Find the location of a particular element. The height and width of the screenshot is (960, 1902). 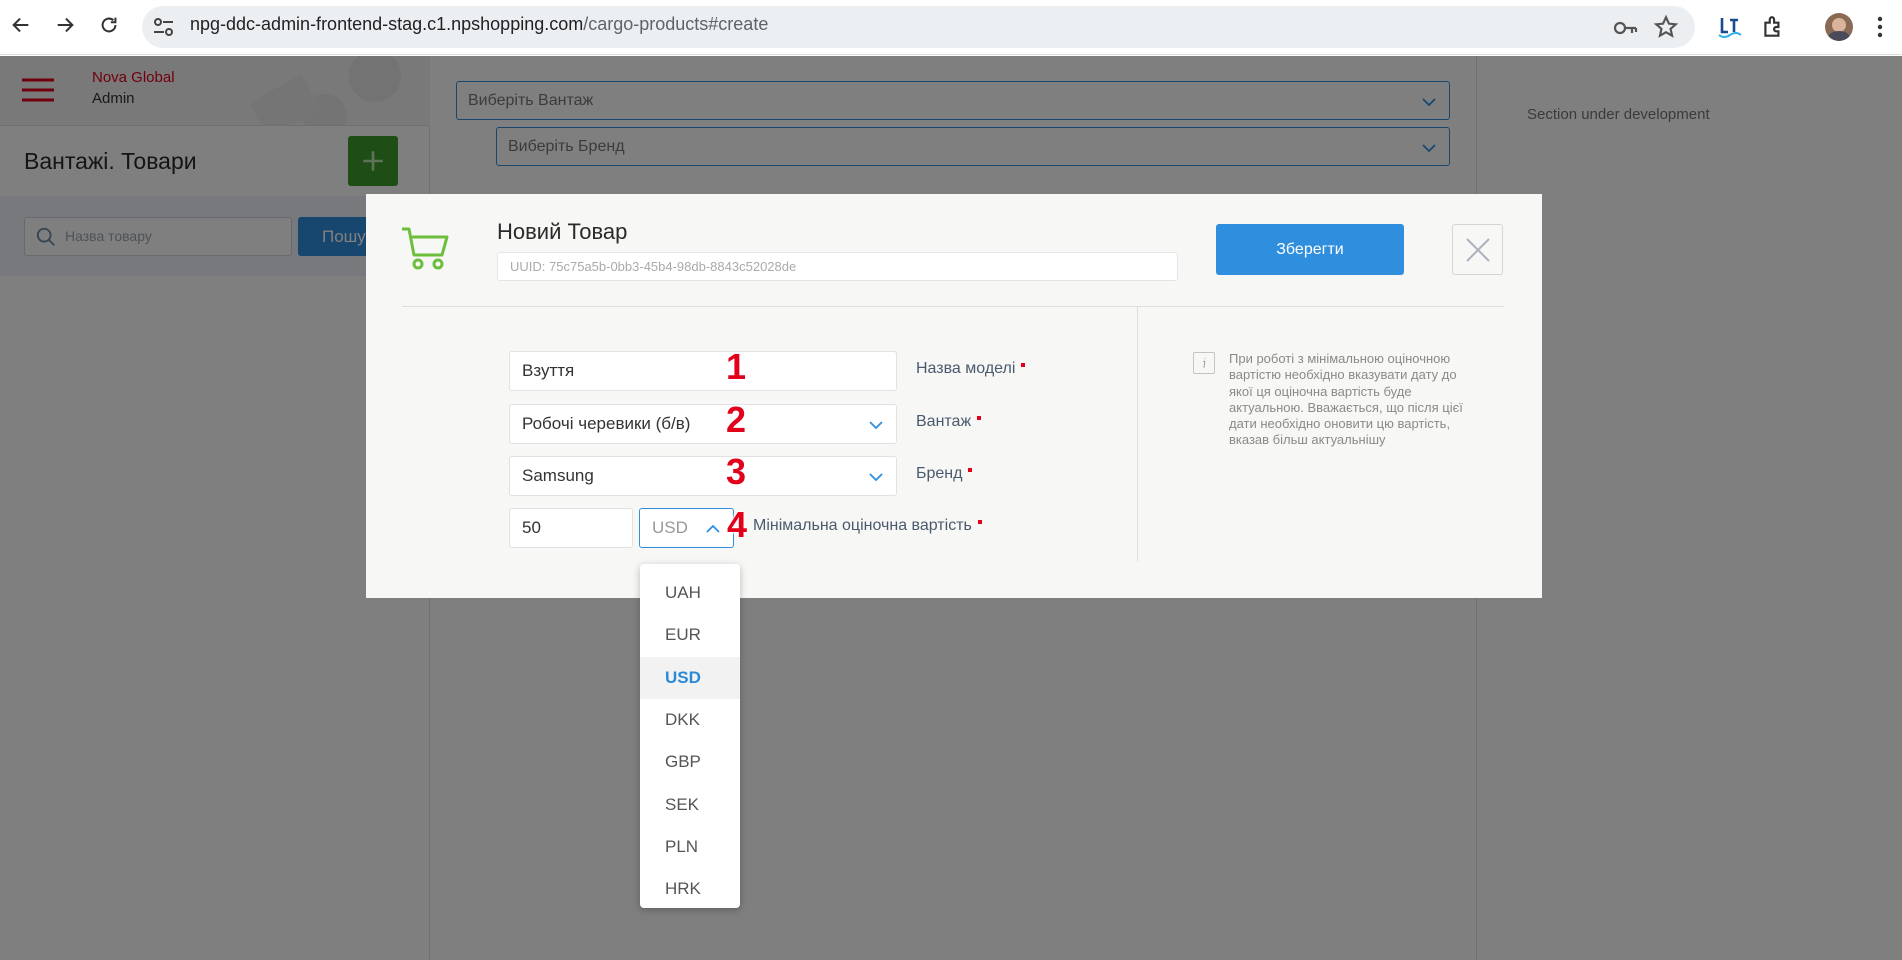

min-value-label-text: Мінімальна оціночна вартість is located at coordinates (862, 525).